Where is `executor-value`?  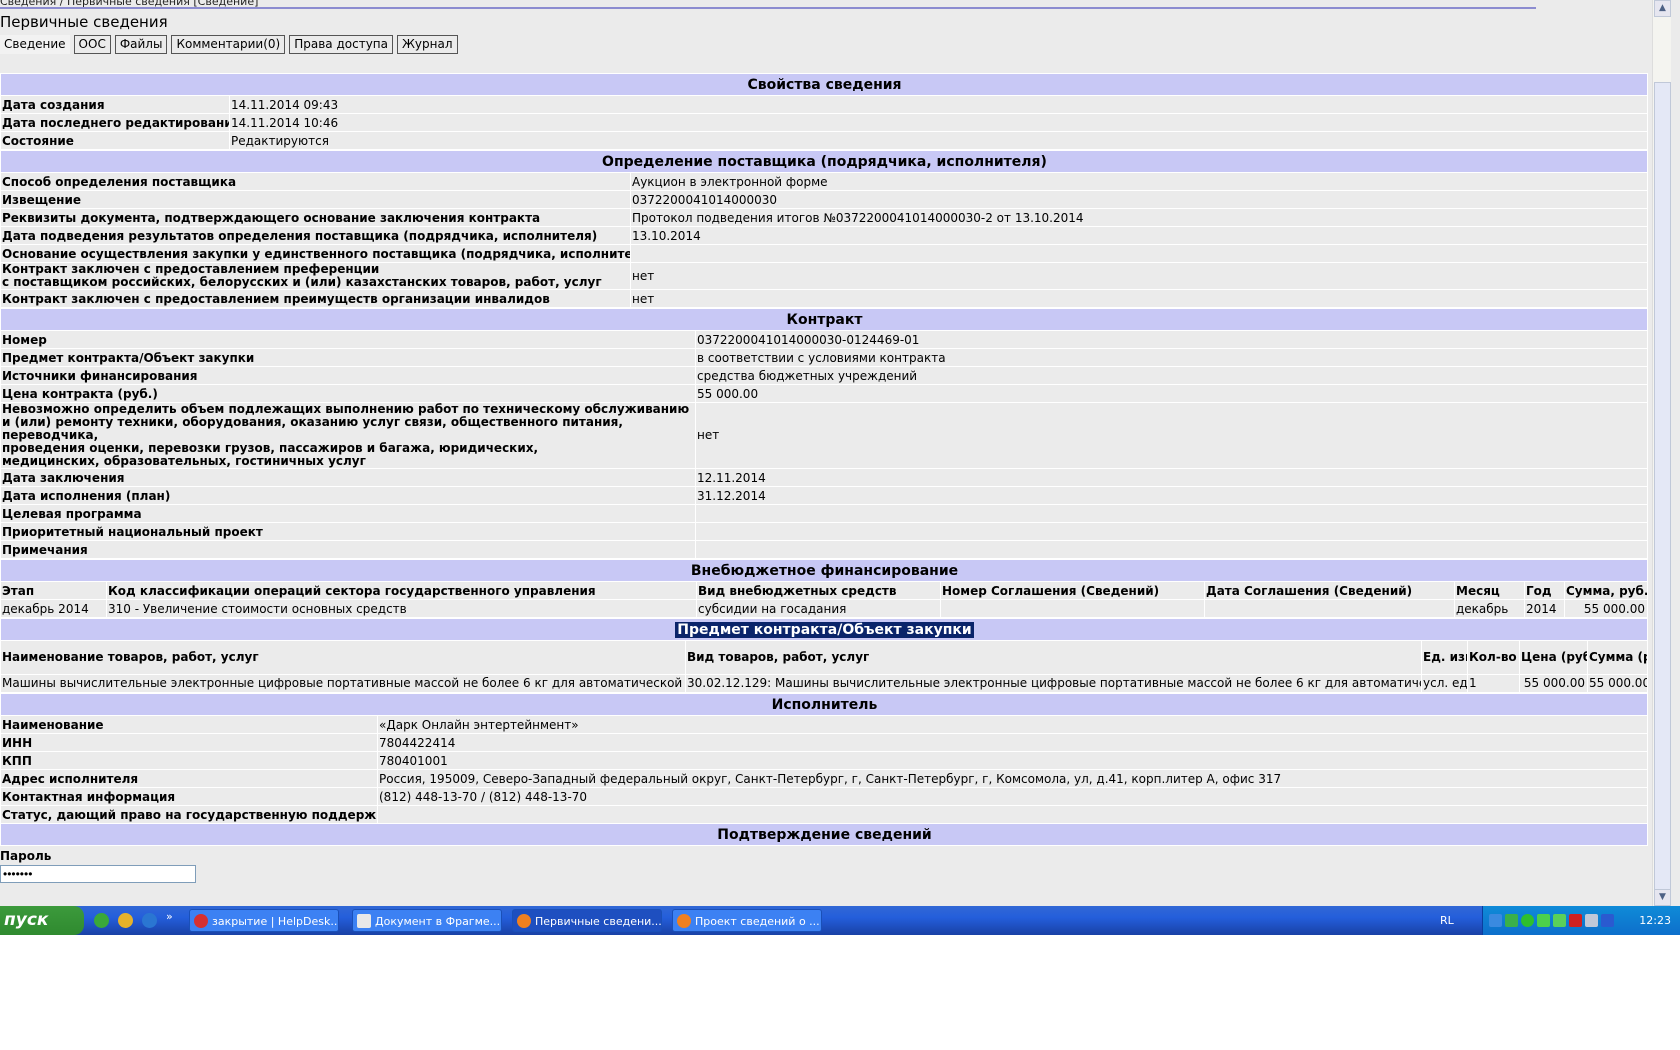 executor-value is located at coordinates (1012, 814).